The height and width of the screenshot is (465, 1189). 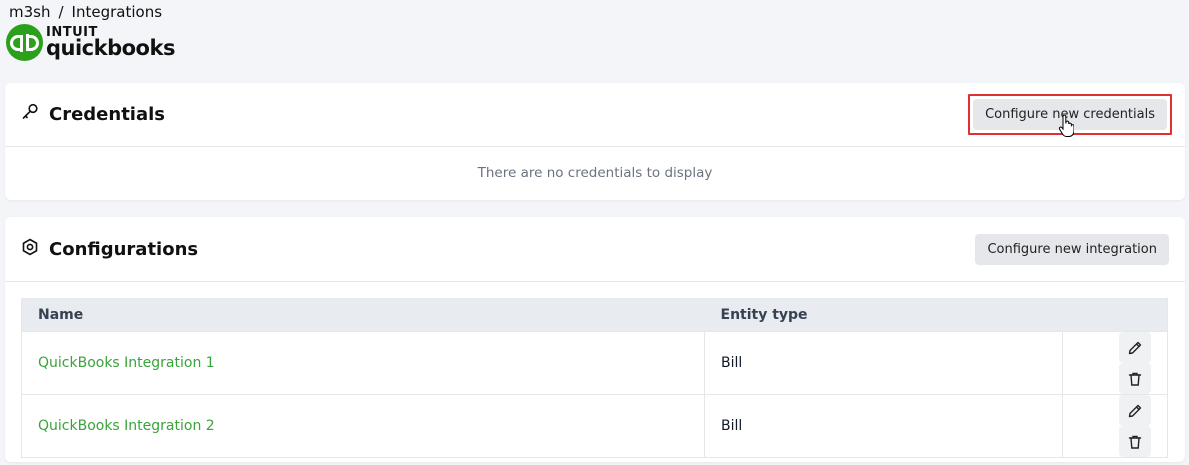 I want to click on breadcrumb: m3sh / Integrations, so click(x=85, y=12).